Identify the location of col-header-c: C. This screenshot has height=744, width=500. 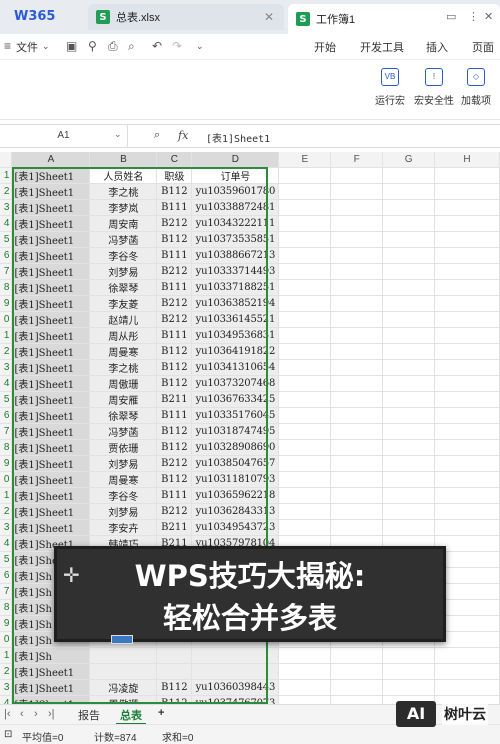
(174, 160).